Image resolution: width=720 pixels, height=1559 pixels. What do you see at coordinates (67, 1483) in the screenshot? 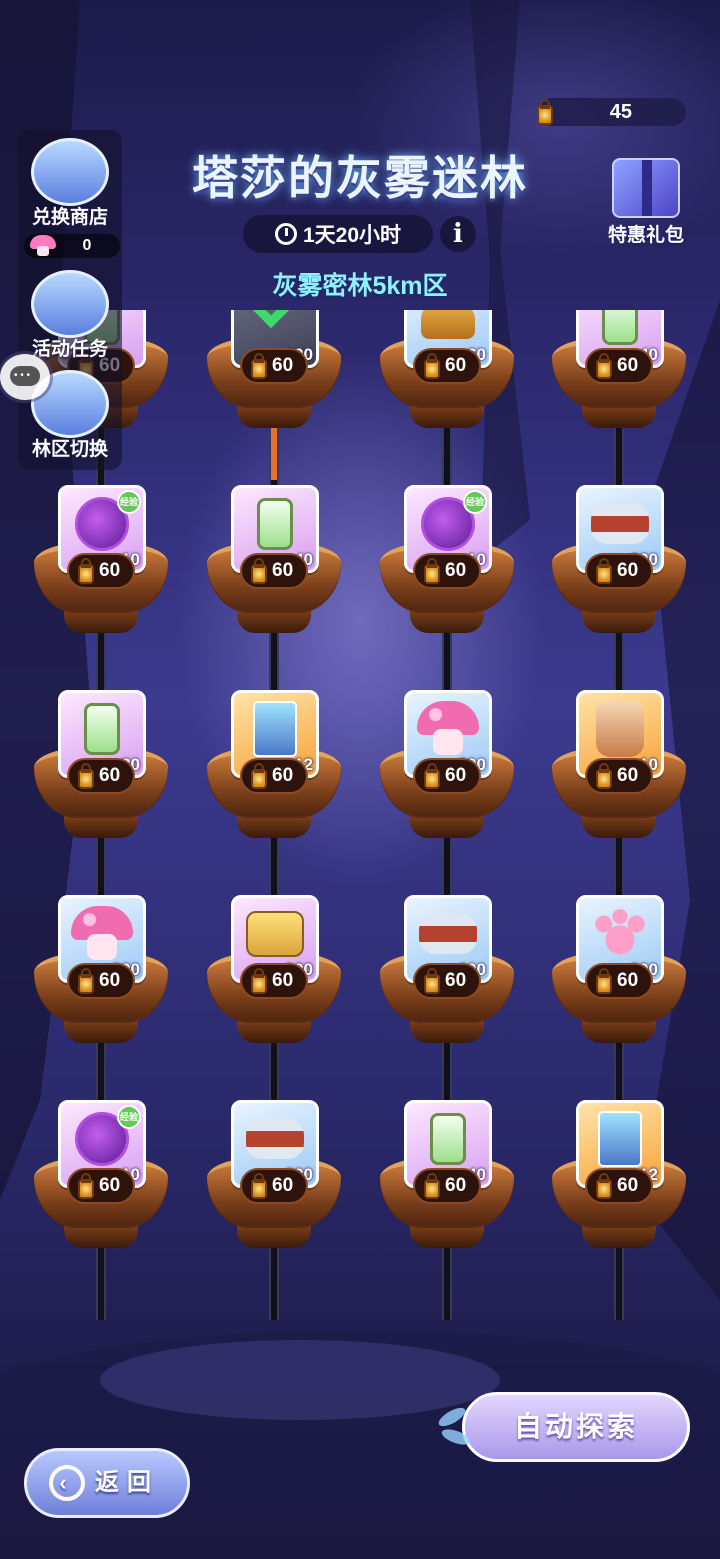
I see `back-arrow-icon: ‹` at bounding box center [67, 1483].